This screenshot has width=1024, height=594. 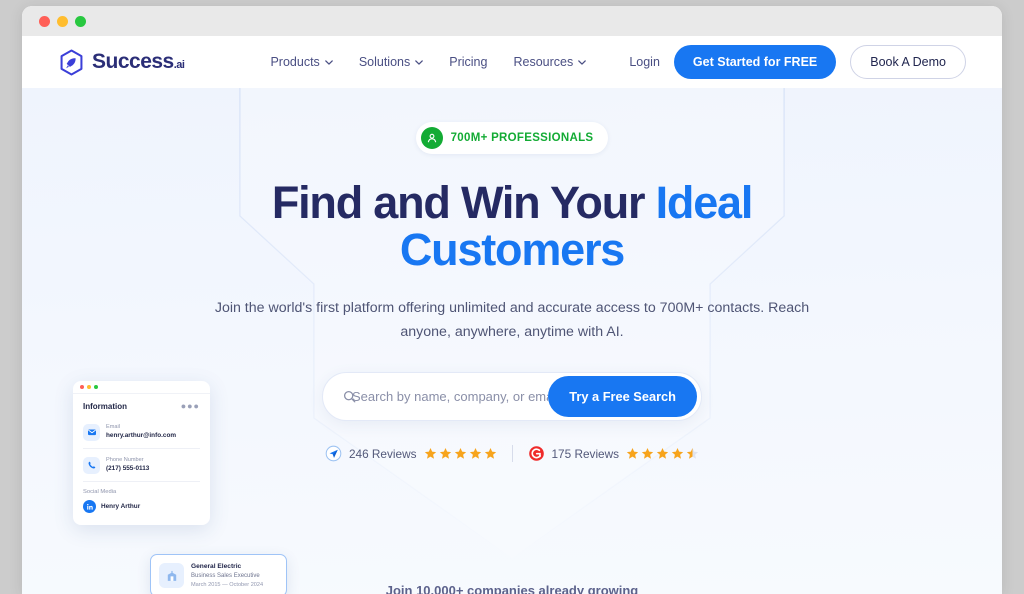 What do you see at coordinates (91, 465) in the screenshot?
I see `phone-icon` at bounding box center [91, 465].